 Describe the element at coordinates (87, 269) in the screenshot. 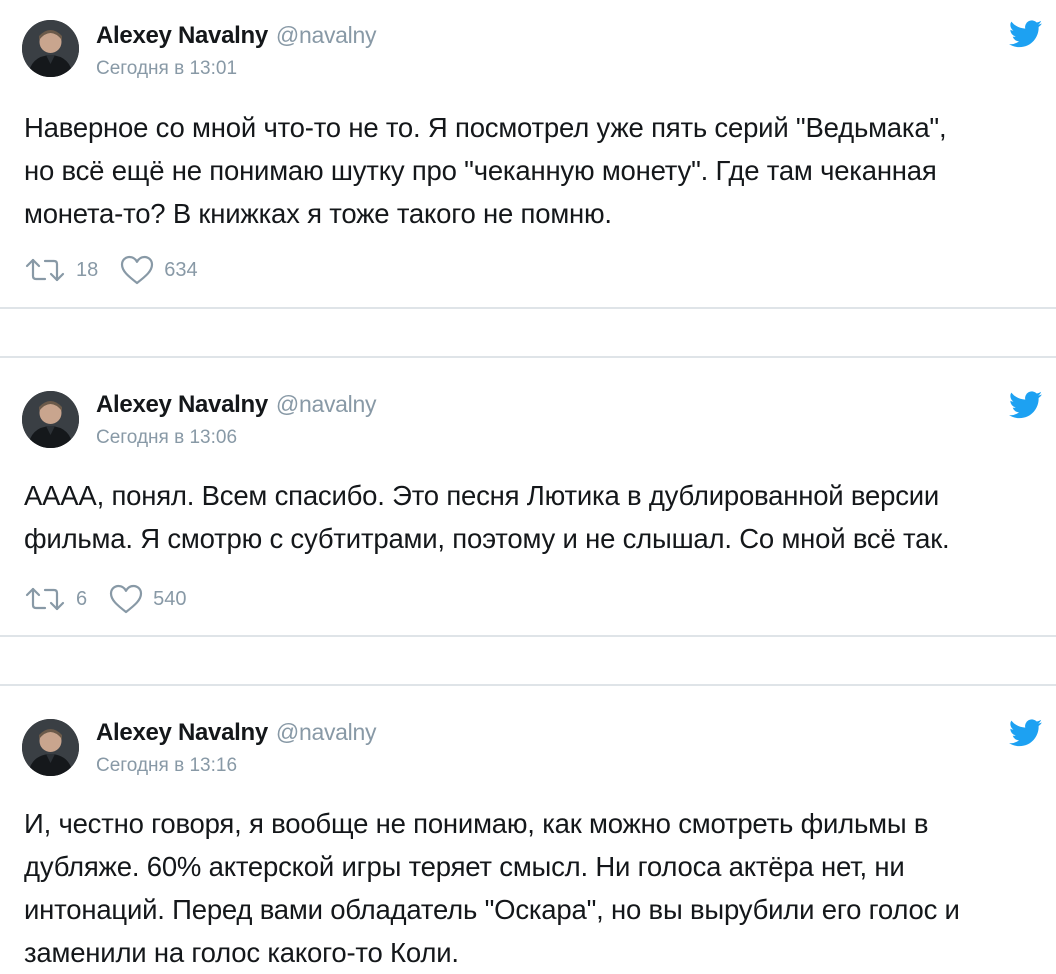

I see `retweet-count: 18` at that location.